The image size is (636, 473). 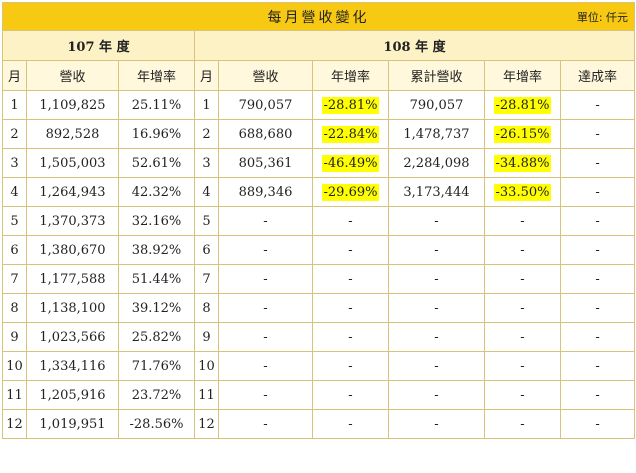 I want to click on col-cum-revenue-108: 累計營收, so click(x=436, y=75).